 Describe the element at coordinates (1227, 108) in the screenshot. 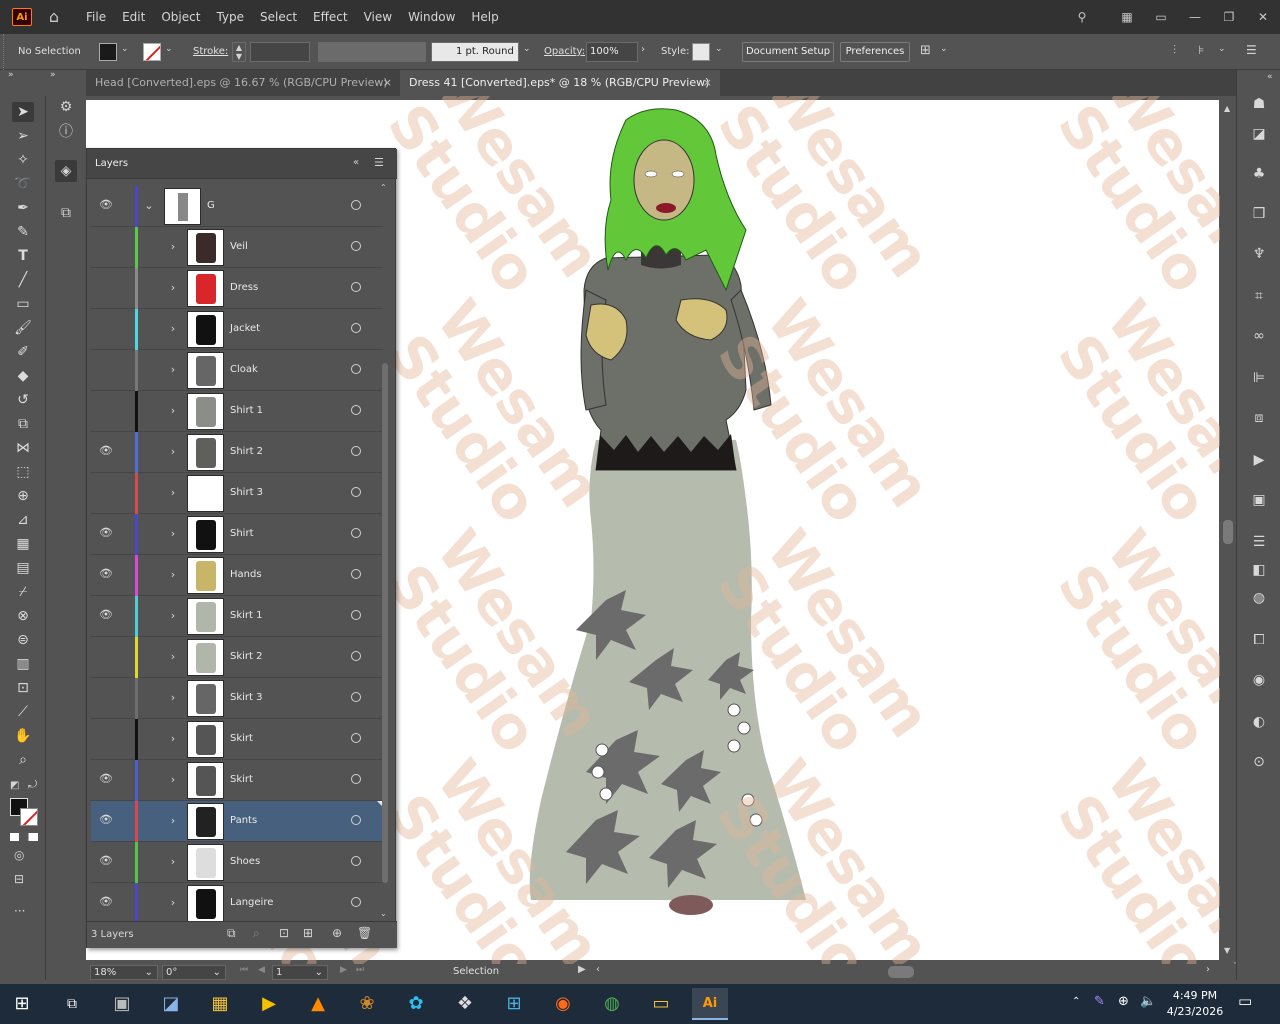

I see `scroll-up-icon: ▲` at that location.